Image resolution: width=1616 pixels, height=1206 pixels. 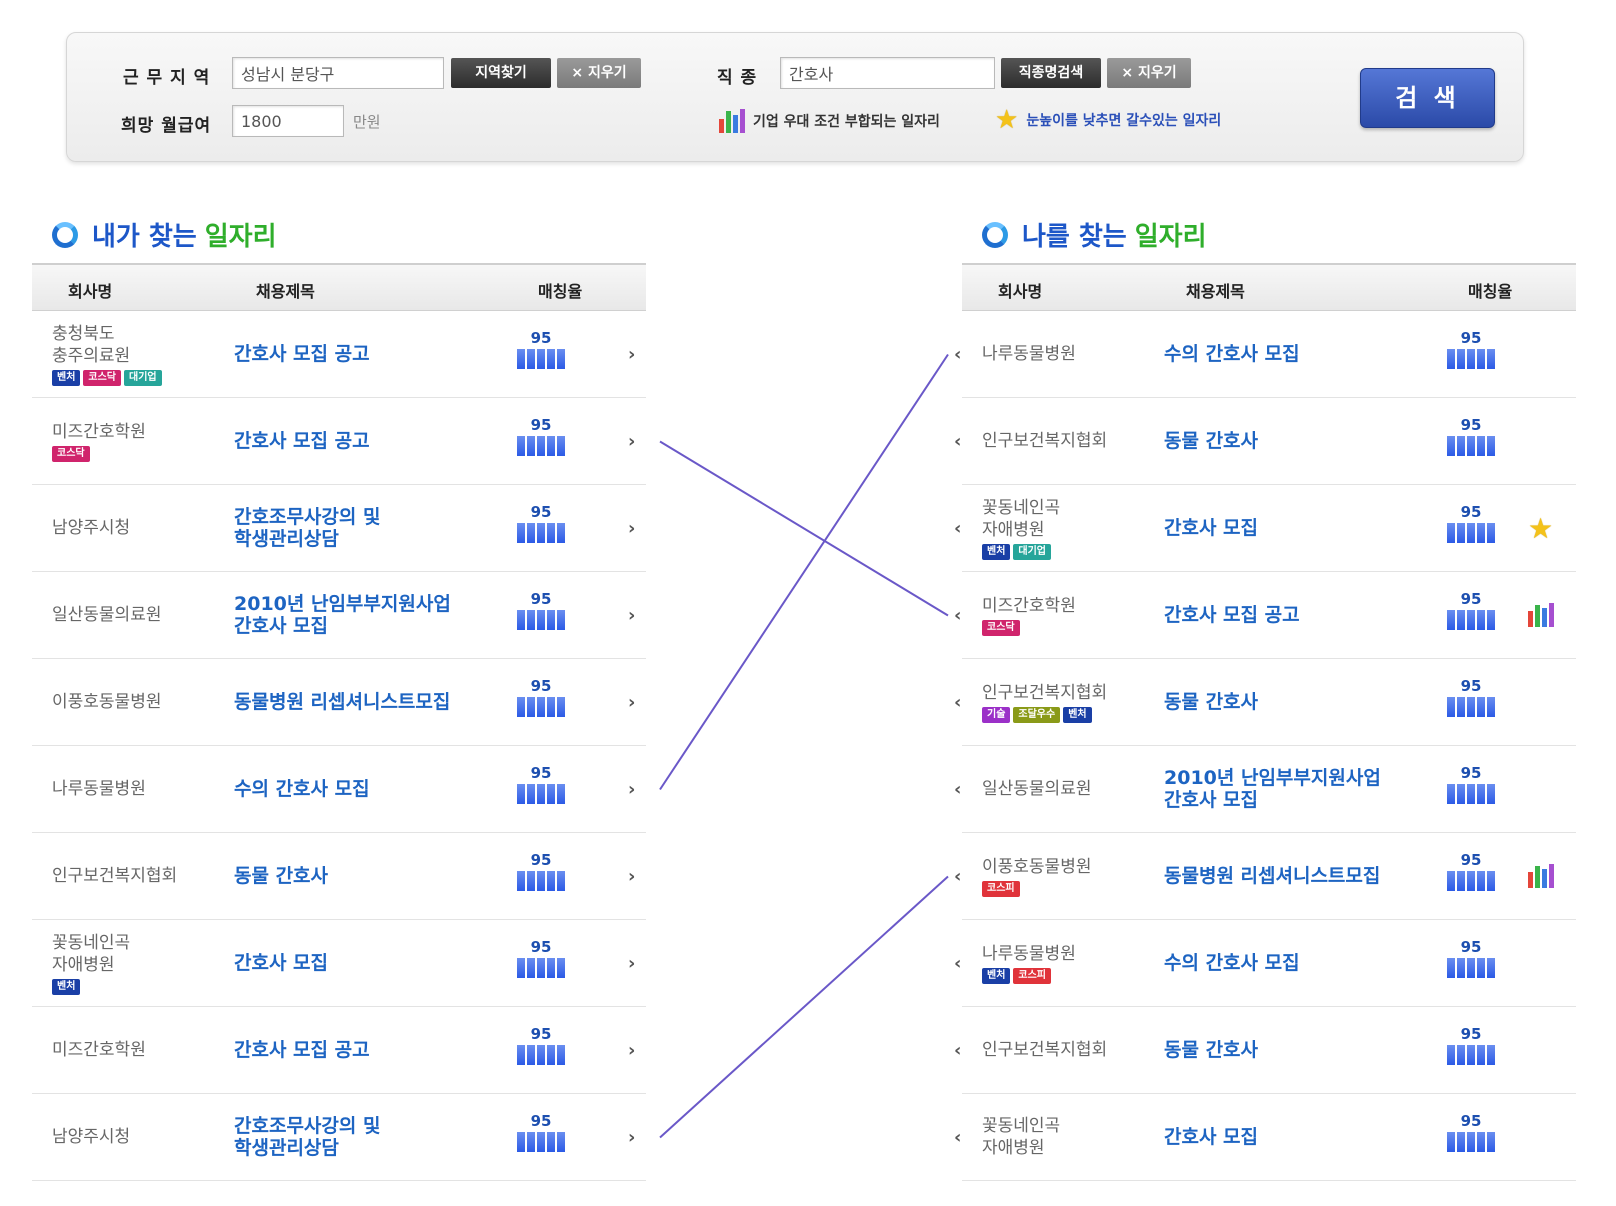 I want to click on table-row: ‹ 이풍호동물병원 코스피 동물병원 리셉셔니스트모집 95, so click(x=1265, y=876).